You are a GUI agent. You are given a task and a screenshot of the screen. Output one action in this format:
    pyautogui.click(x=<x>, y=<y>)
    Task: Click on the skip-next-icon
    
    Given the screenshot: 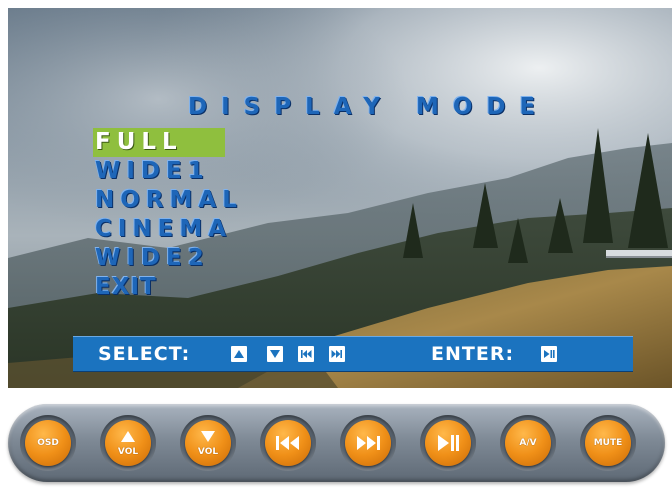 What is the action you would take?
    pyautogui.click(x=368, y=443)
    